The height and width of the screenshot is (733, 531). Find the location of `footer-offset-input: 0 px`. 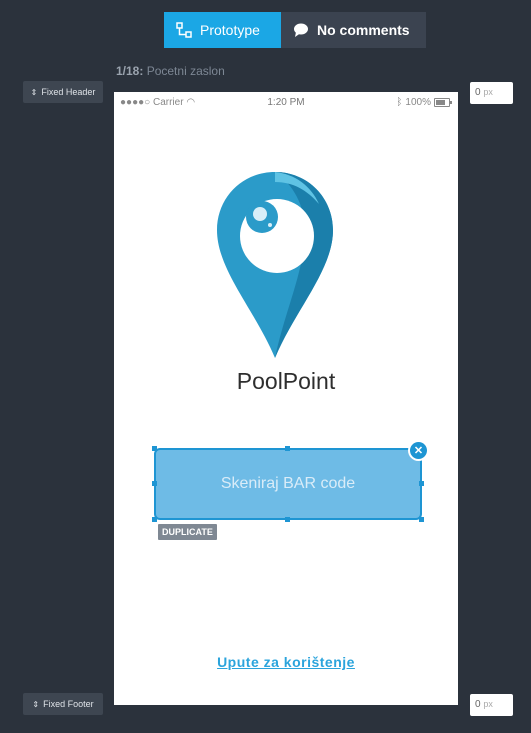

footer-offset-input: 0 px is located at coordinates (491, 705).